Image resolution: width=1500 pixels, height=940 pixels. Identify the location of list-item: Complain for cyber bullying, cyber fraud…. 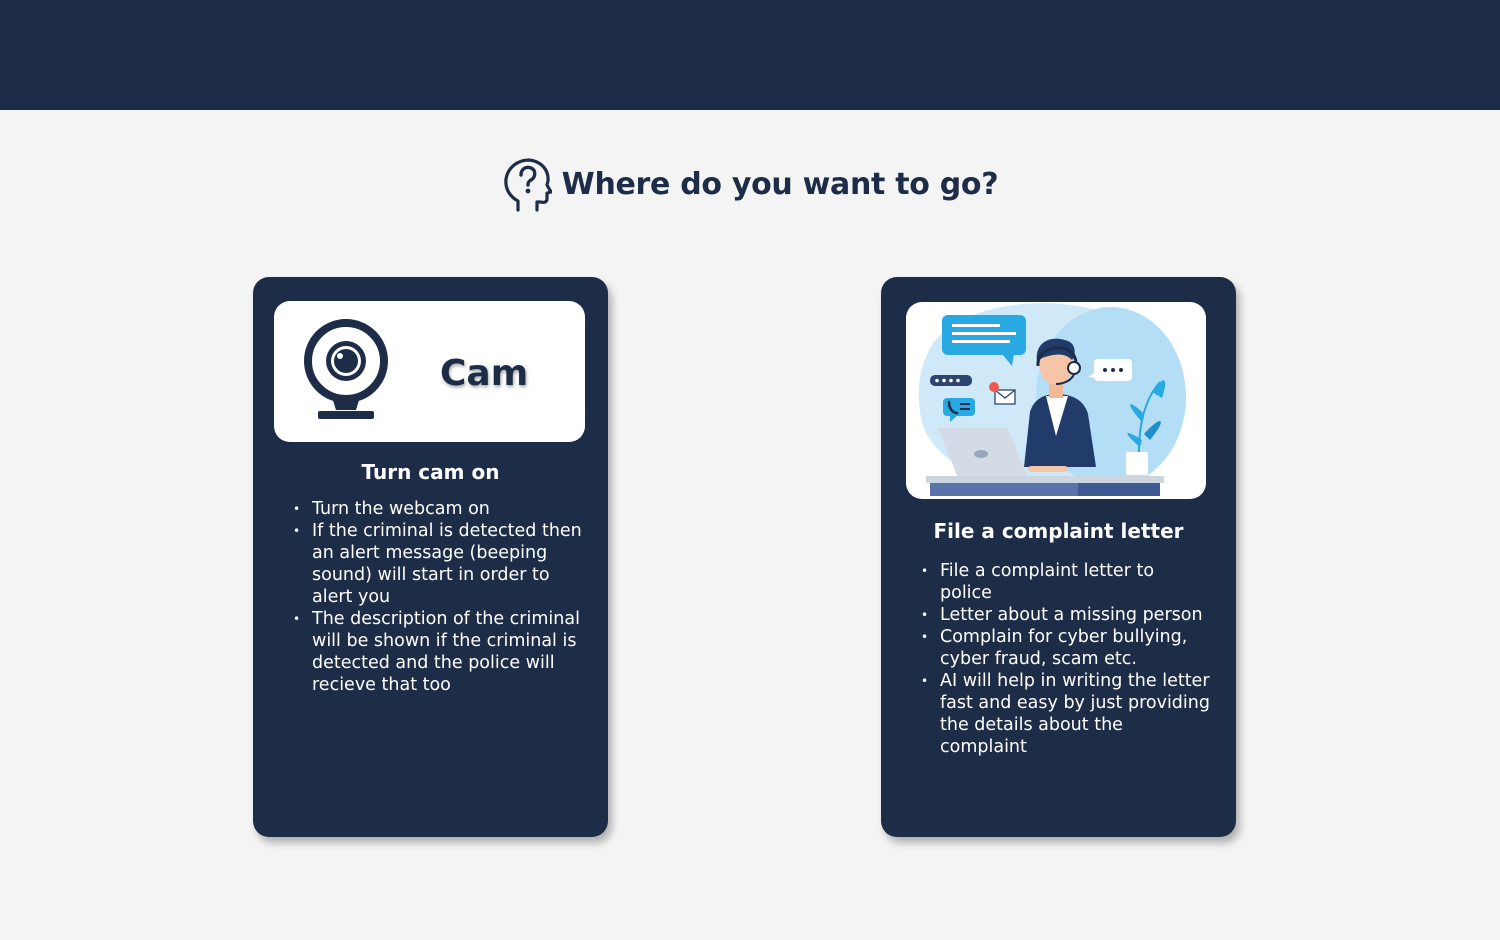
(1066, 648).